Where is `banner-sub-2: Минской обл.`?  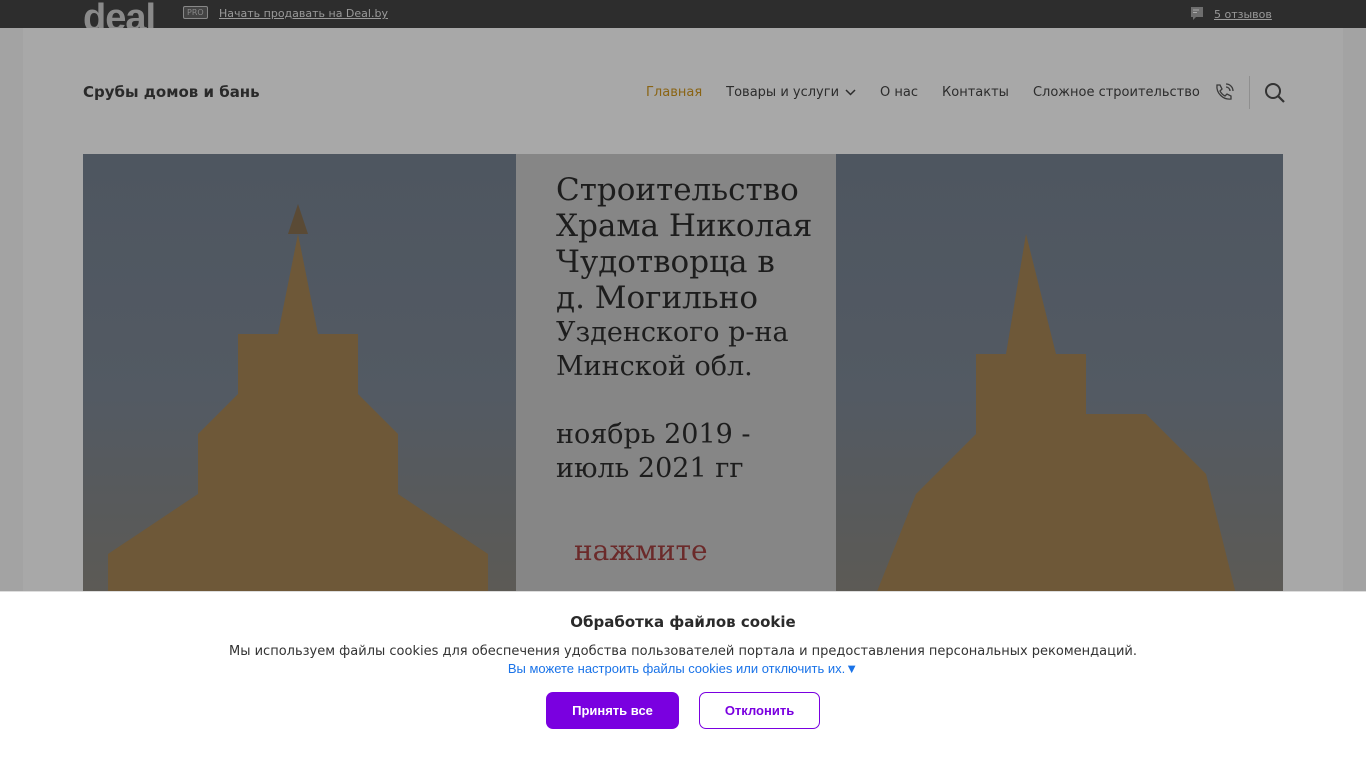
banner-sub-2: Минской обл. is located at coordinates (654, 366).